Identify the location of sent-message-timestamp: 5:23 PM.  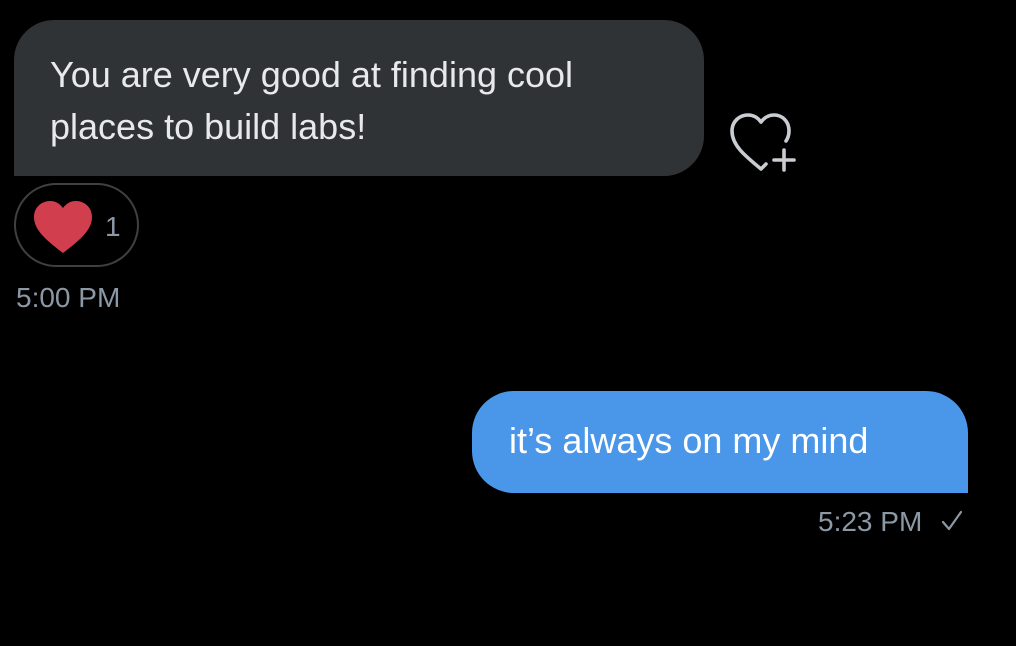
(870, 521).